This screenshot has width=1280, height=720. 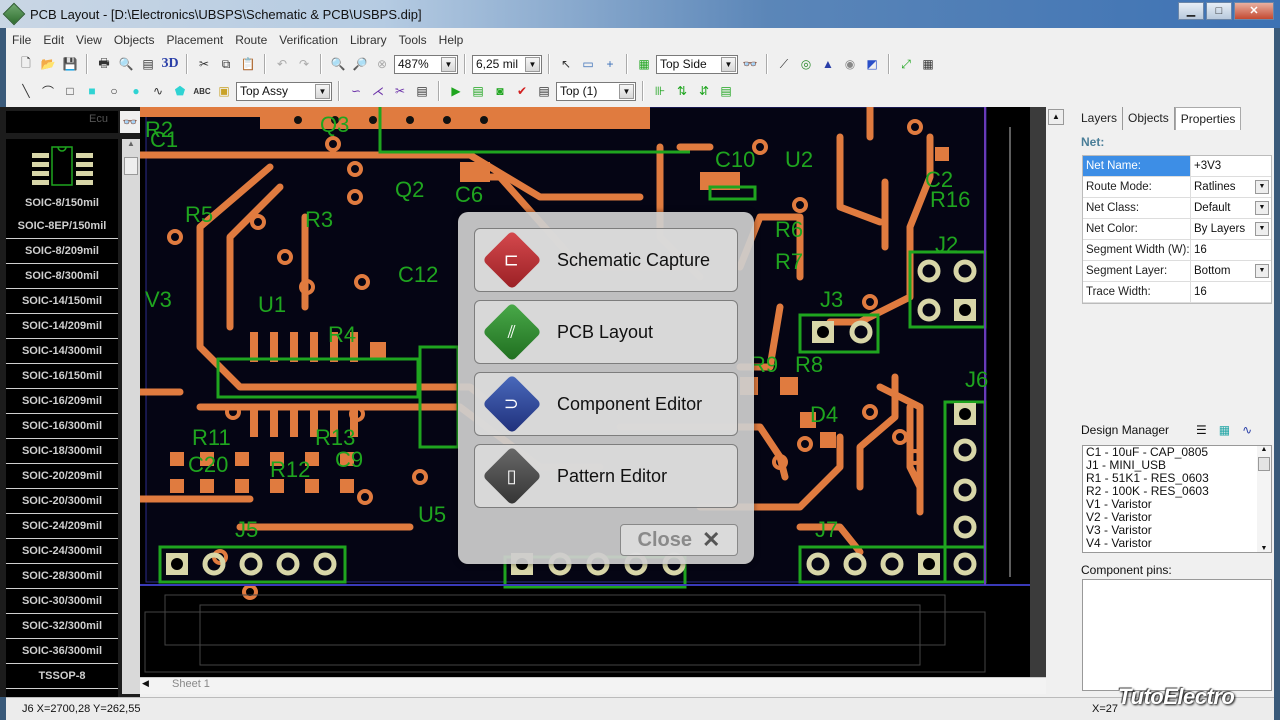 I want to click on library-item: SOIC-32/300mil, so click(x=62, y=626).